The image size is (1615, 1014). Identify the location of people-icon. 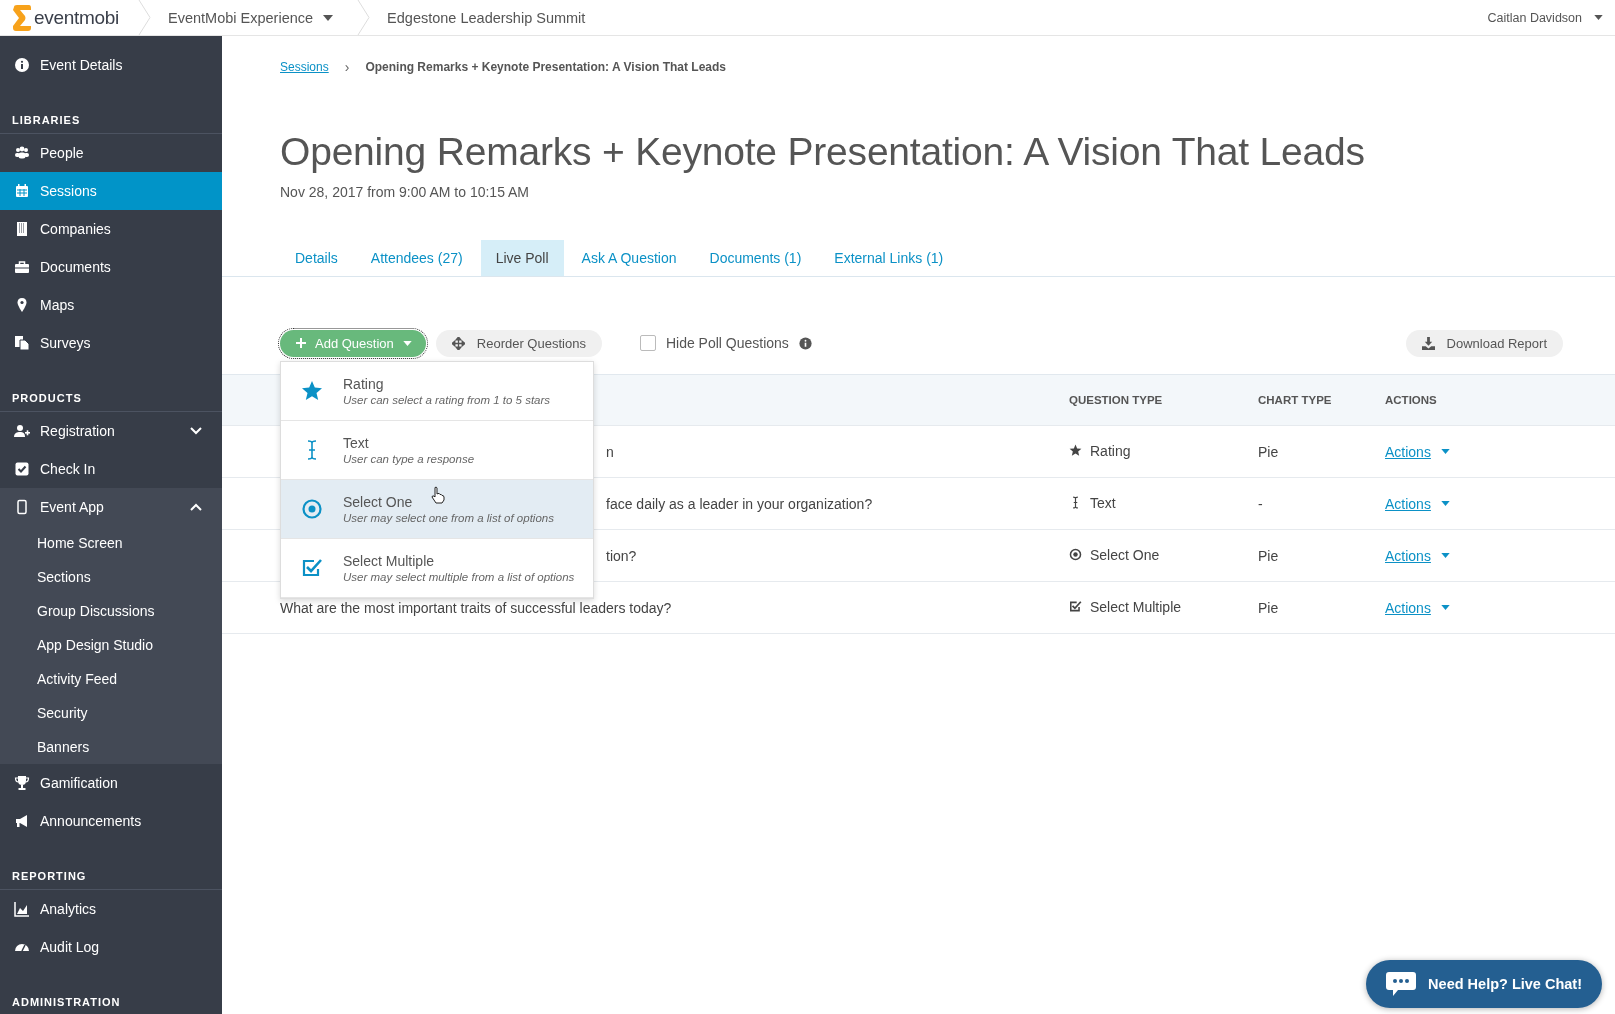
(22, 153).